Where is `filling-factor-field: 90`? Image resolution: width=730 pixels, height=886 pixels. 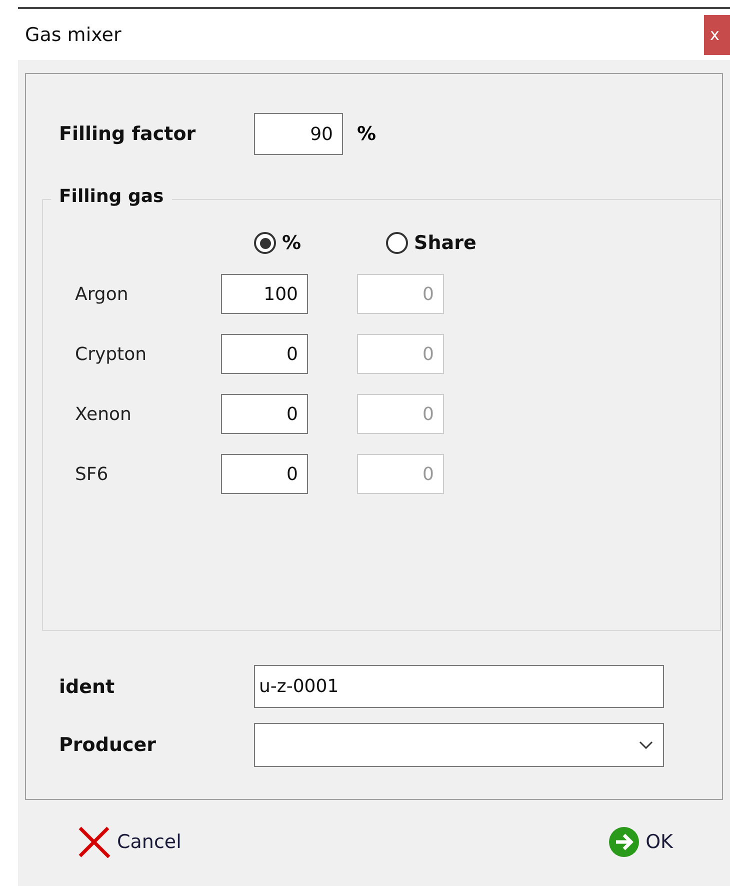 filling-factor-field: 90 is located at coordinates (298, 134).